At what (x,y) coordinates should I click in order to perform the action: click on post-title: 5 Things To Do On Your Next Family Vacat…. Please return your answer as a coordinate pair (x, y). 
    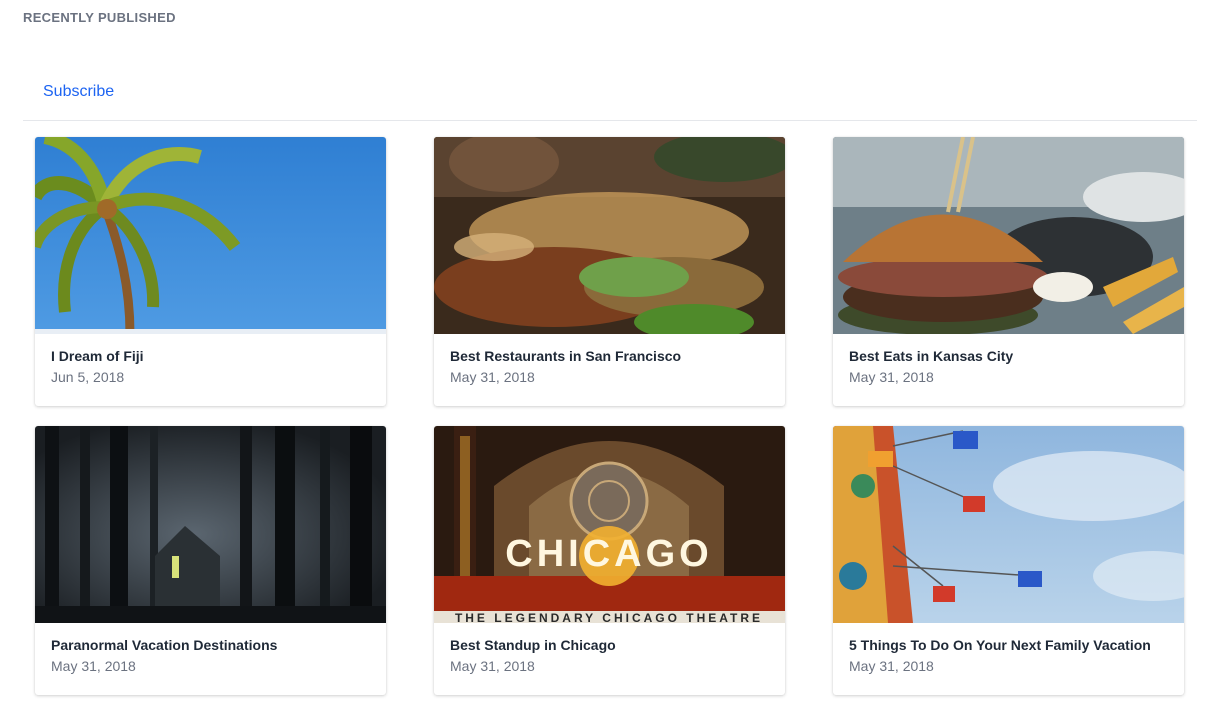
    Looking at the image, I should click on (1008, 645).